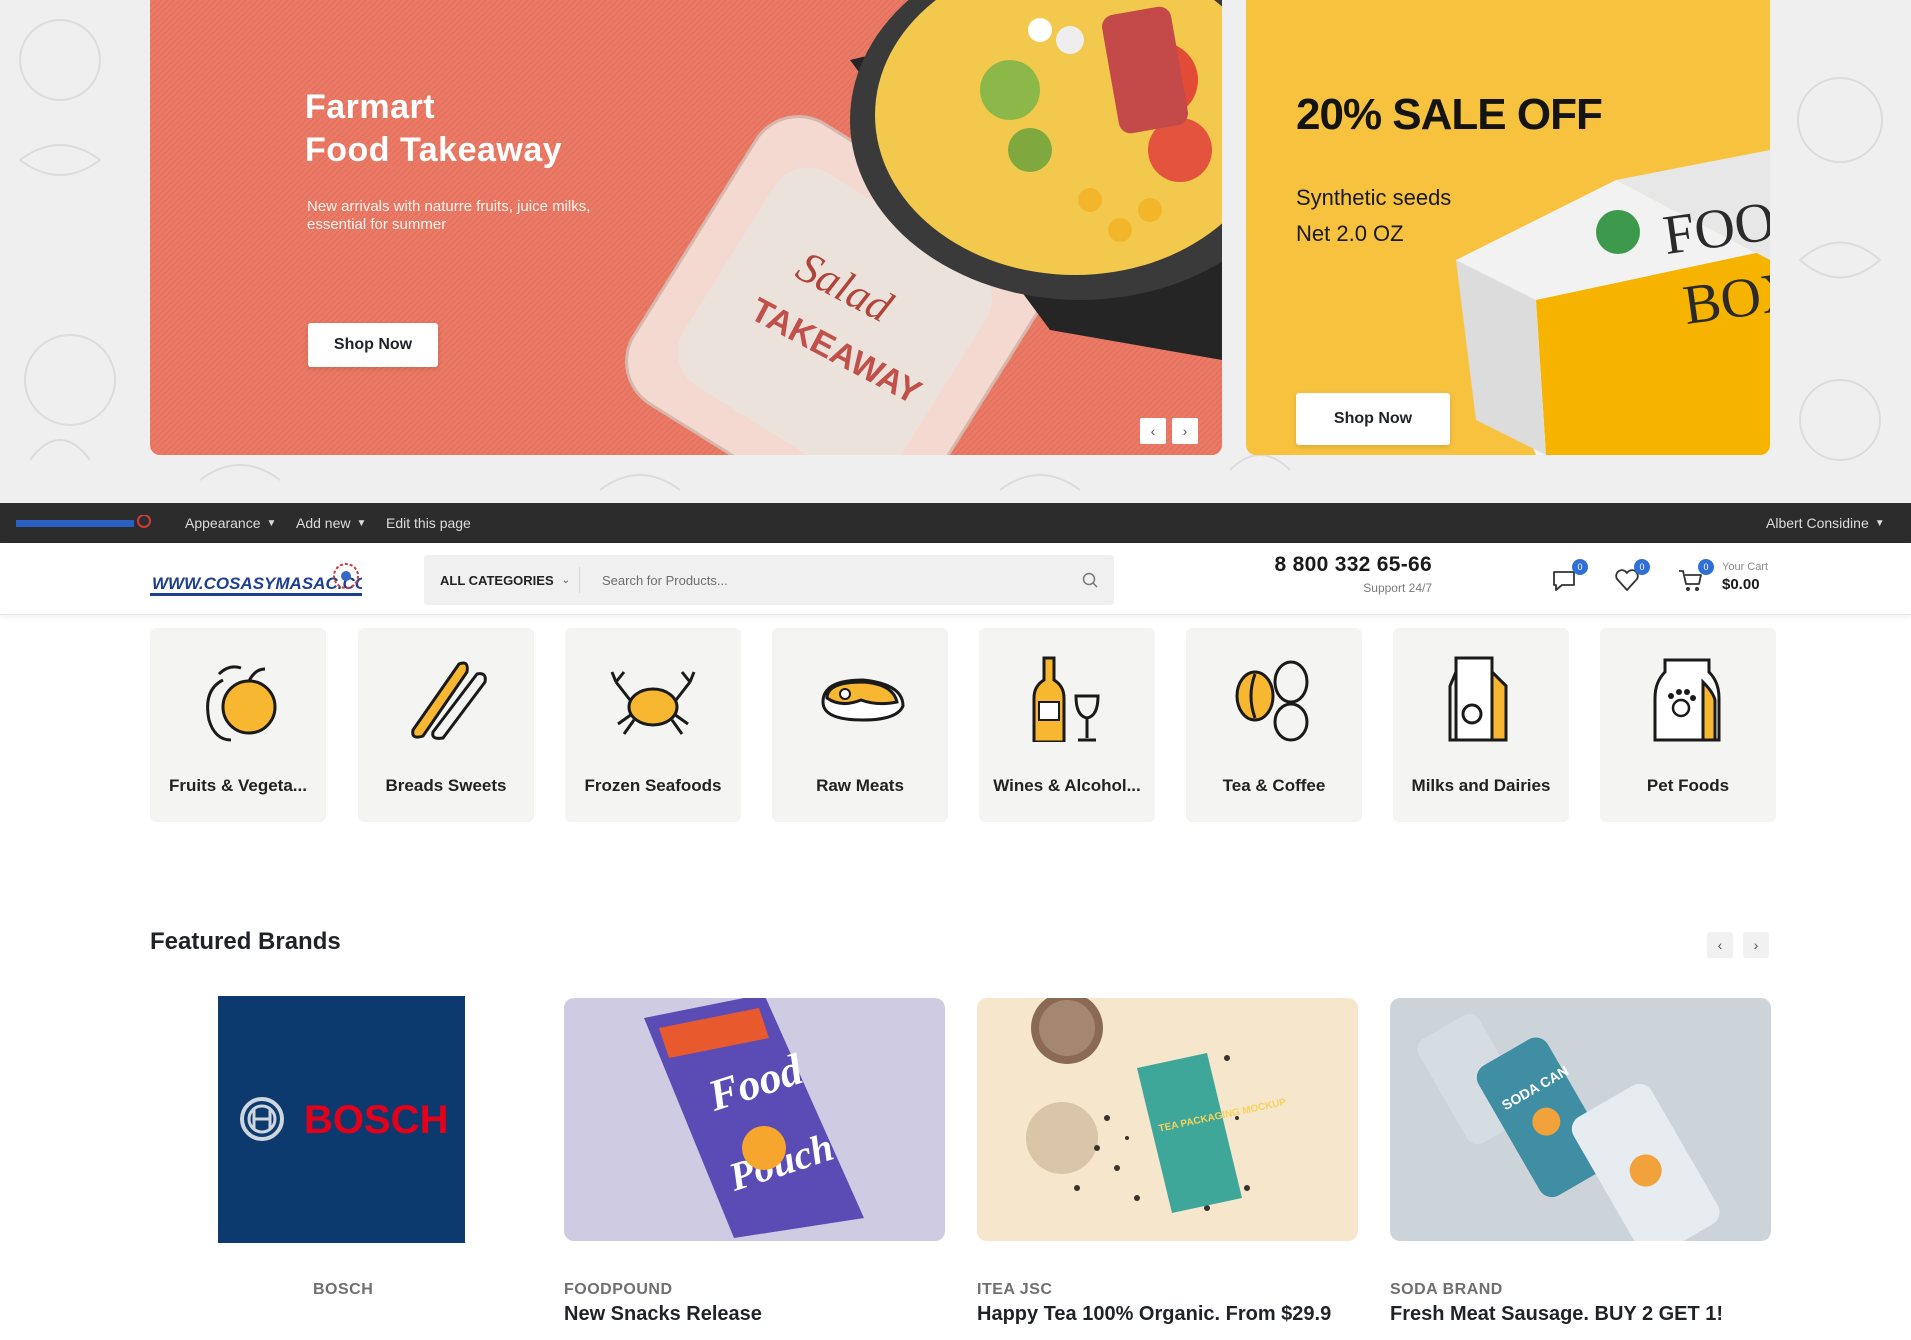 The width and height of the screenshot is (1911, 1340). What do you see at coordinates (1706, 567) in the screenshot?
I see `cart-count-badge: 0` at bounding box center [1706, 567].